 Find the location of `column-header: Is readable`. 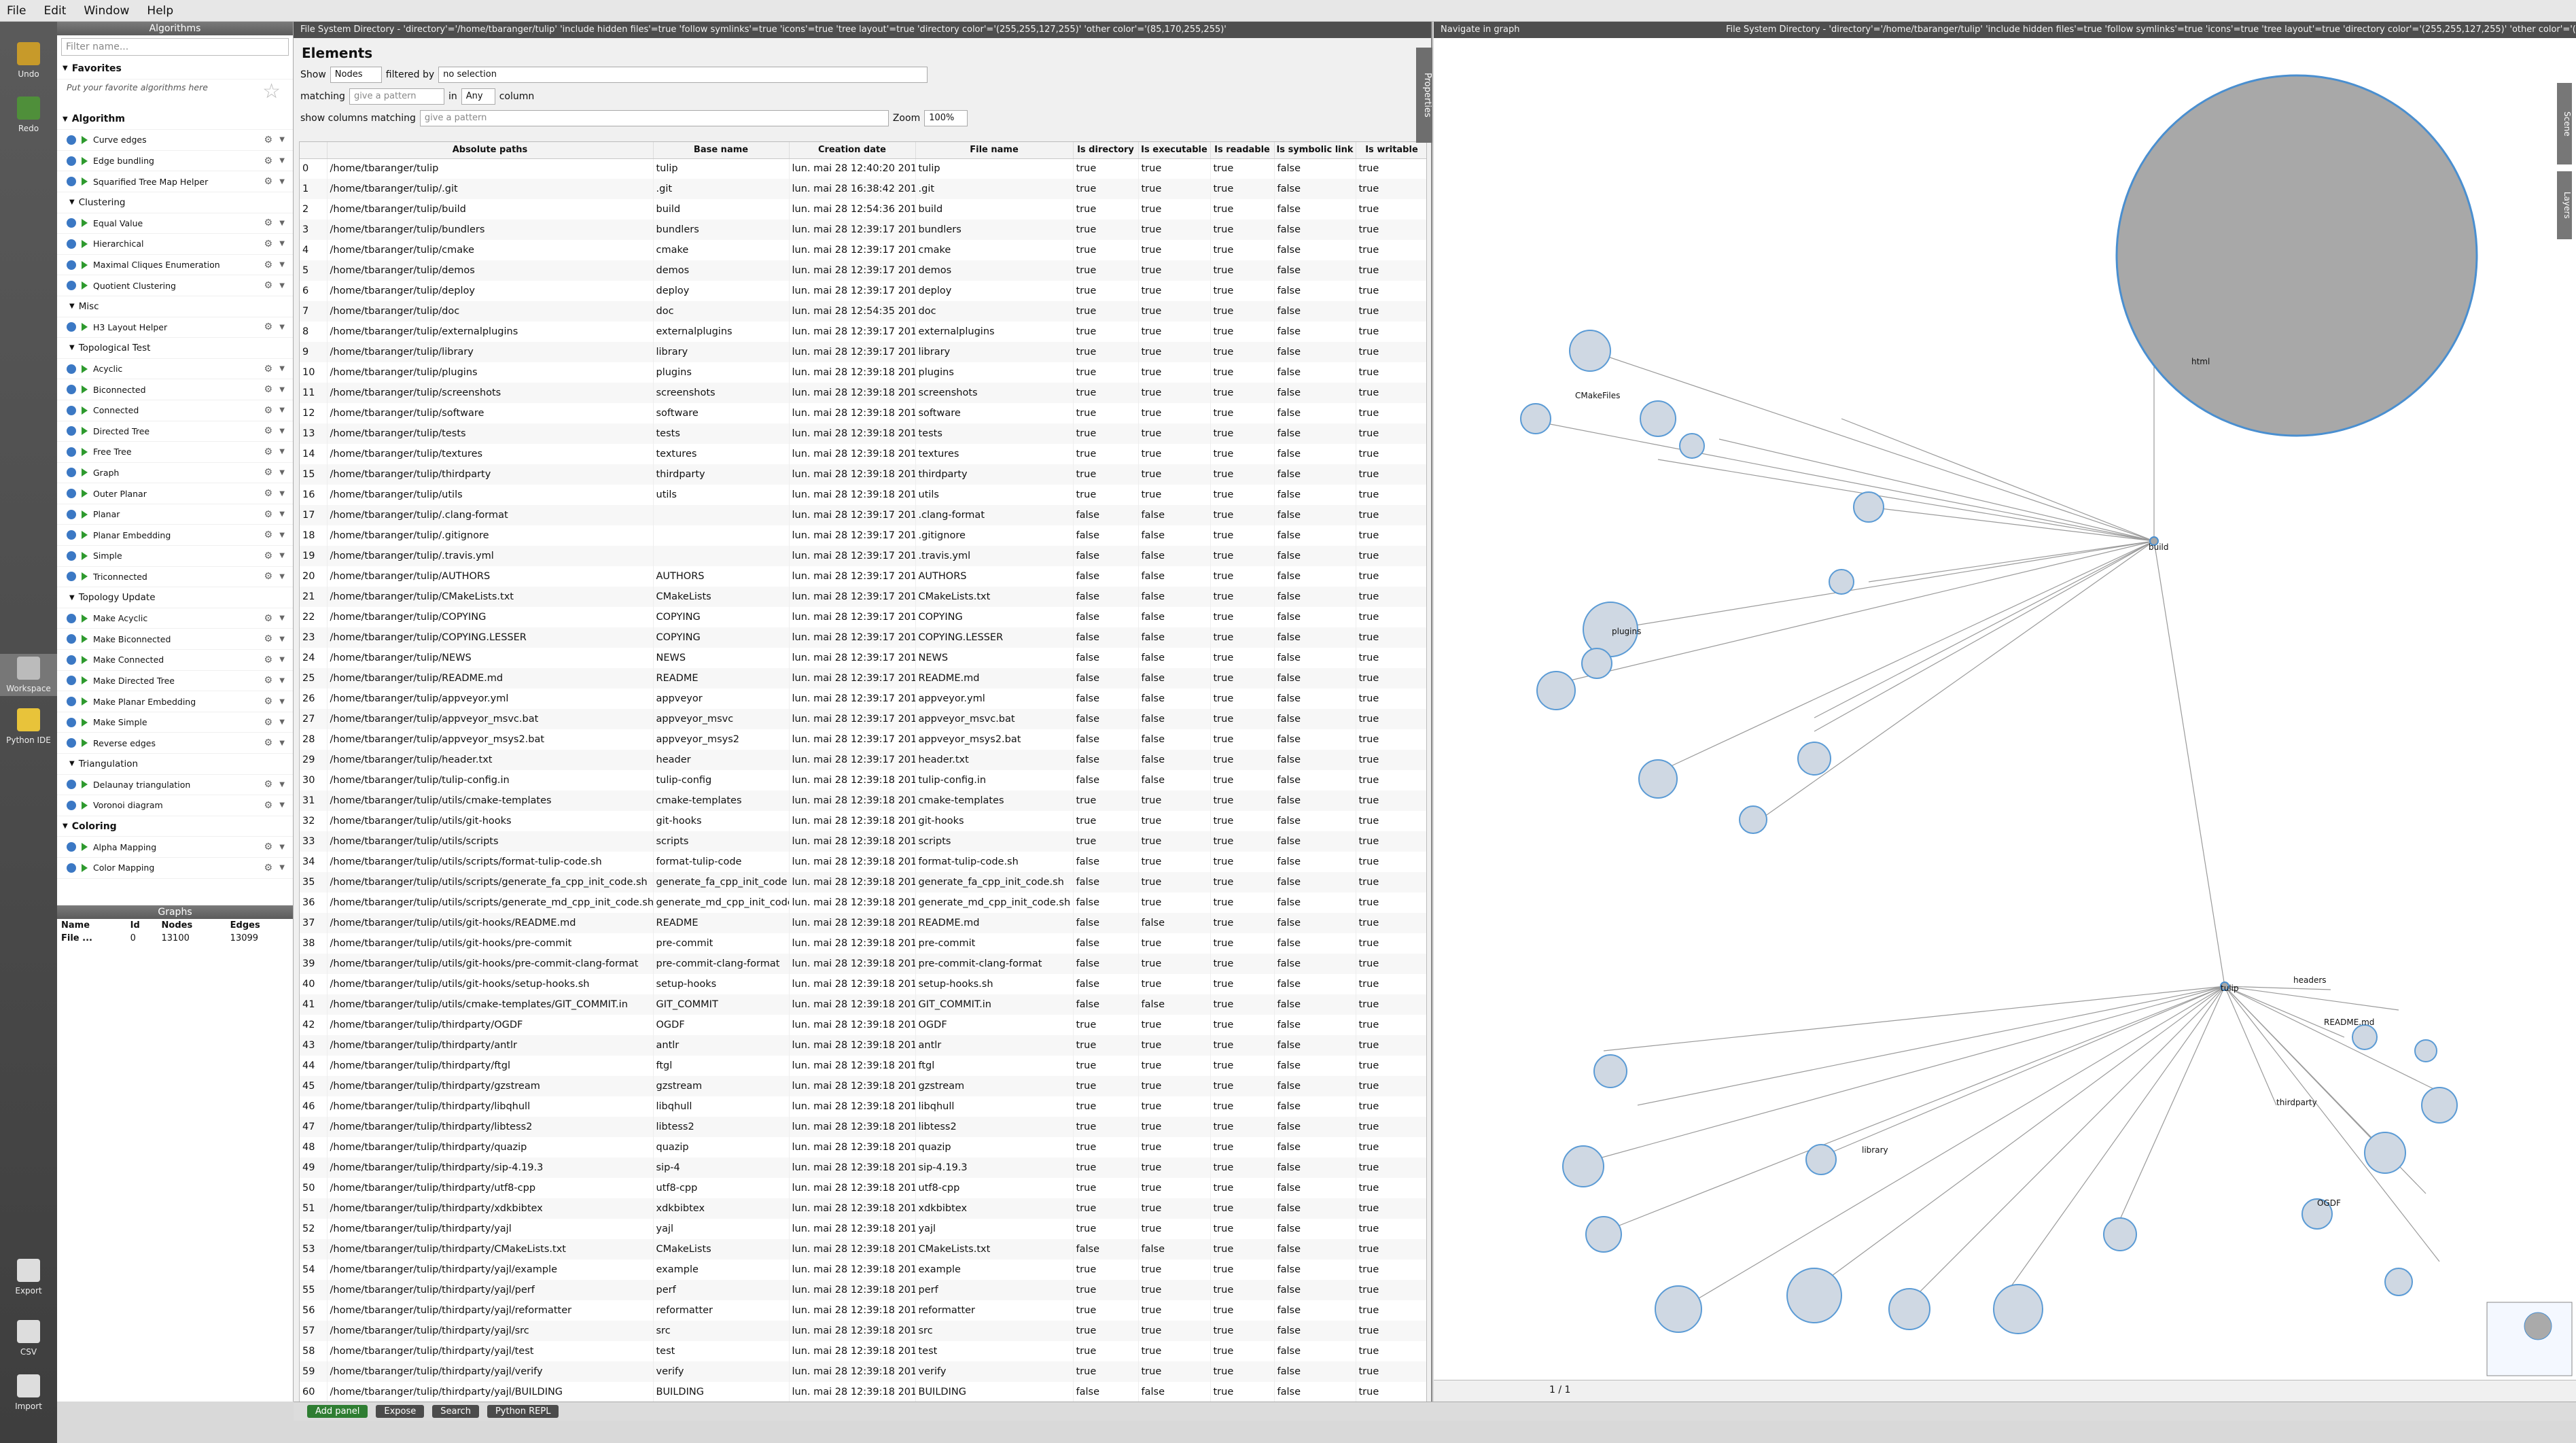

column-header: Is readable is located at coordinates (1242, 150).